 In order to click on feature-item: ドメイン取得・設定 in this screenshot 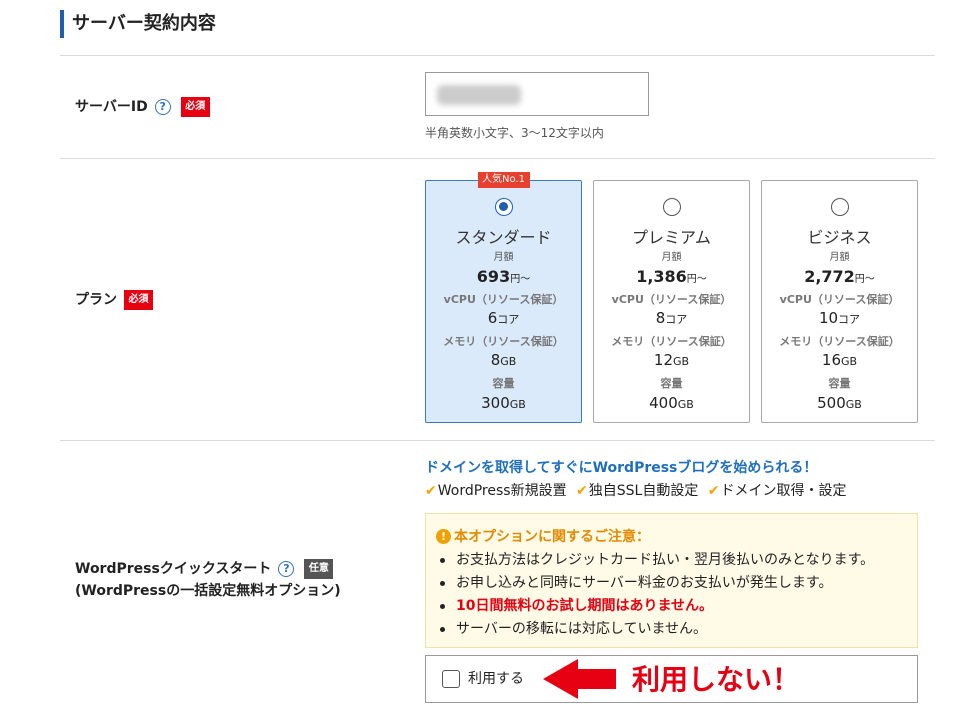, I will do `click(777, 491)`.